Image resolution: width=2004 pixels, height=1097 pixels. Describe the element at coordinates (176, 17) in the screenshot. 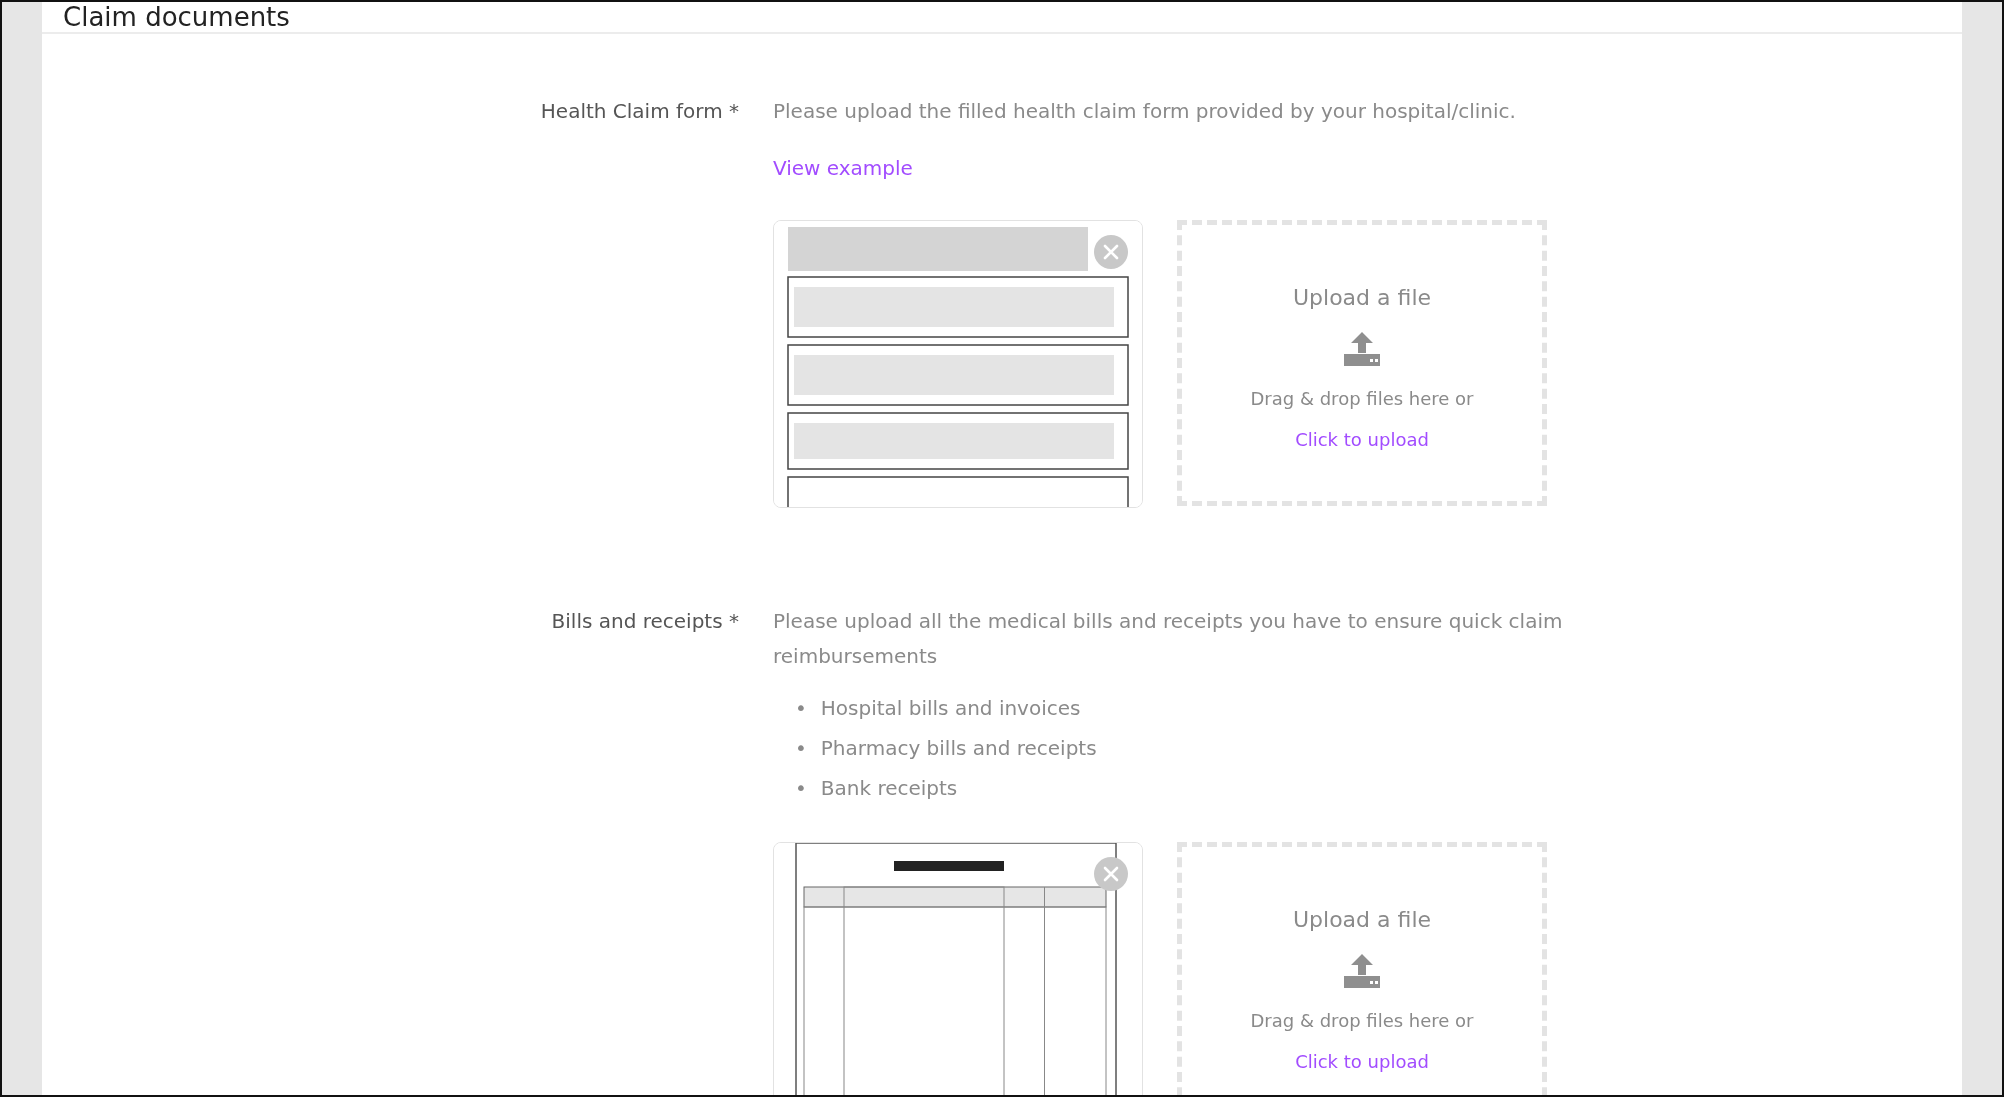

I see `page-title: Claim documents` at that location.